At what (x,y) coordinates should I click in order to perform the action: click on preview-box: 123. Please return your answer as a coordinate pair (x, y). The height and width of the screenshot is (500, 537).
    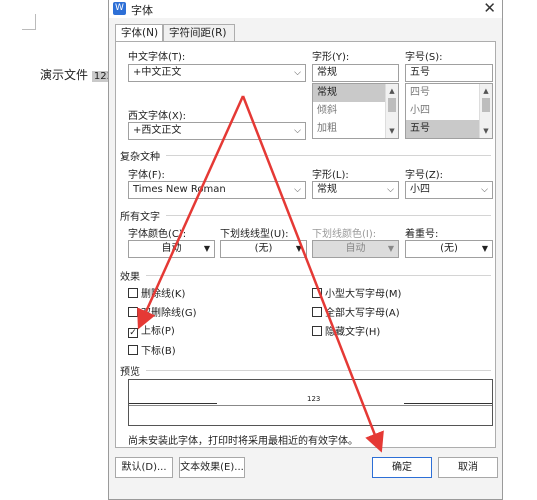
    Looking at the image, I should click on (310, 402).